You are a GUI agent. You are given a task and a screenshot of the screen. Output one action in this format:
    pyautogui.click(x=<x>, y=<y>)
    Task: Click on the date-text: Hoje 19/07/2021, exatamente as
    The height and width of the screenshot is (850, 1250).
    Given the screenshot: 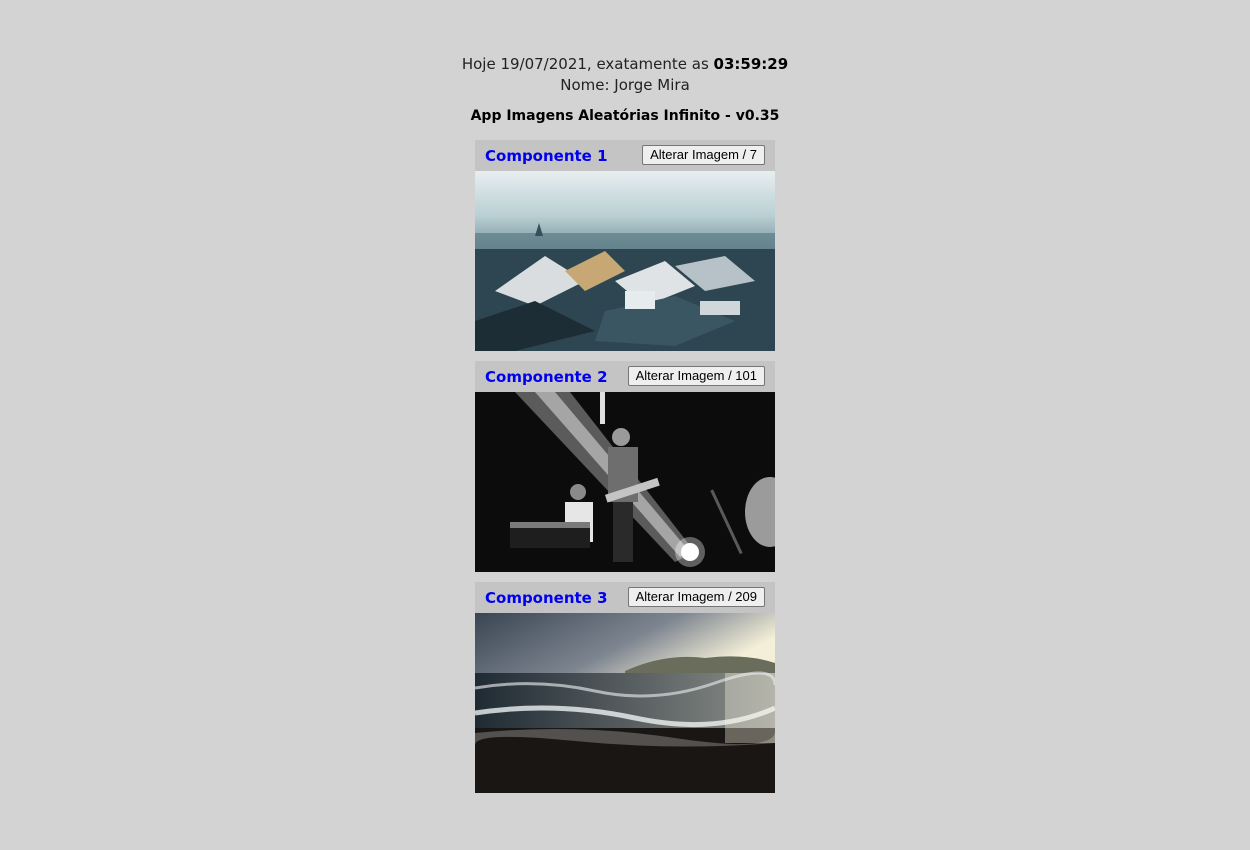 What is the action you would take?
    pyautogui.click(x=587, y=64)
    